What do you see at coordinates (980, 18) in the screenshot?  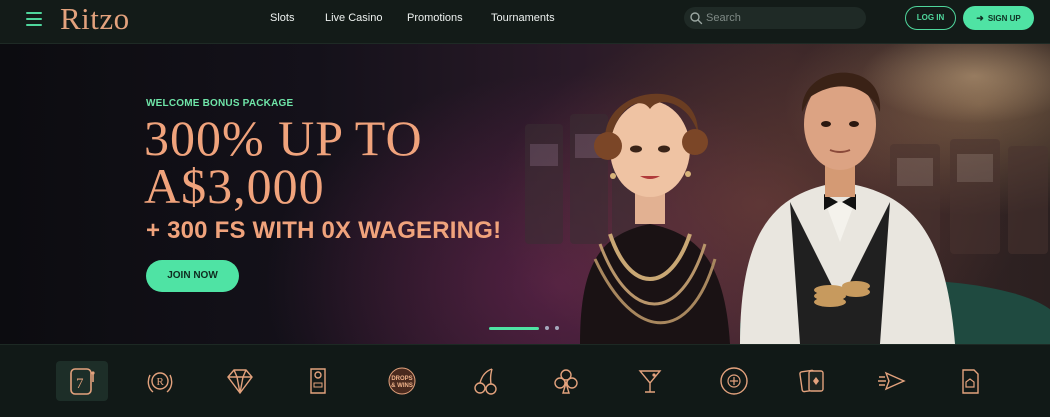 I see `signup-arrow-icon: ➜` at bounding box center [980, 18].